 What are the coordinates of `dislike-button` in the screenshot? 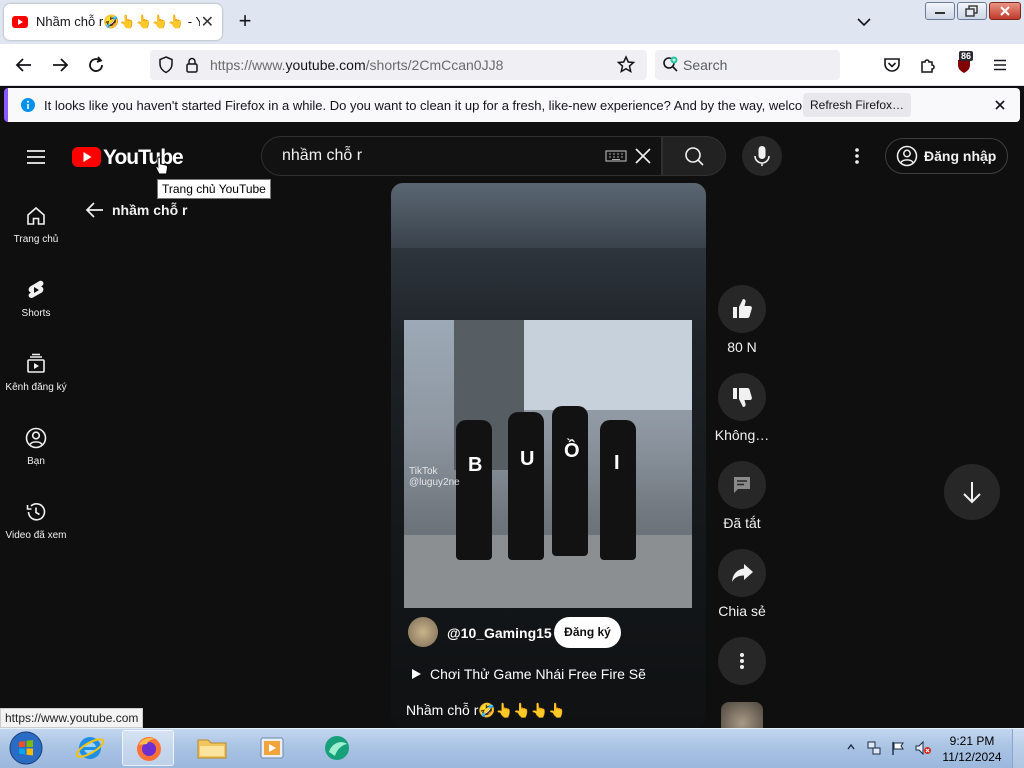 It's located at (742, 397).